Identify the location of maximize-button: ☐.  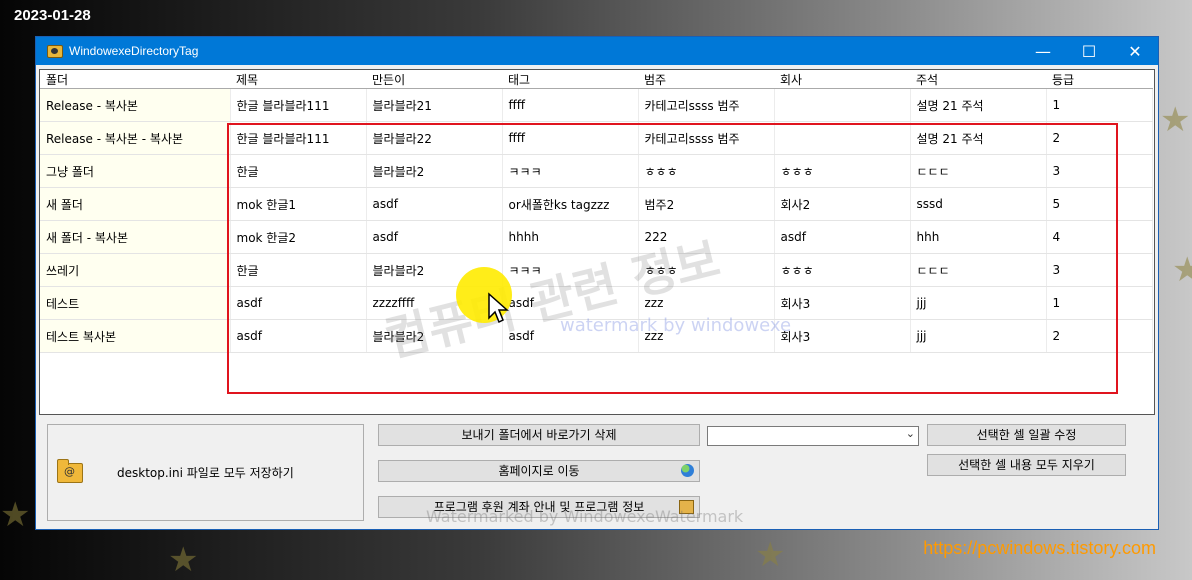
(1089, 51).